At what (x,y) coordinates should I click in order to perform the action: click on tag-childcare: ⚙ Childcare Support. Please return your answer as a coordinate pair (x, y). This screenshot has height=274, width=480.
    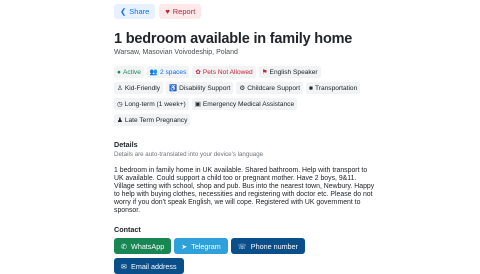
    Looking at the image, I should click on (270, 88).